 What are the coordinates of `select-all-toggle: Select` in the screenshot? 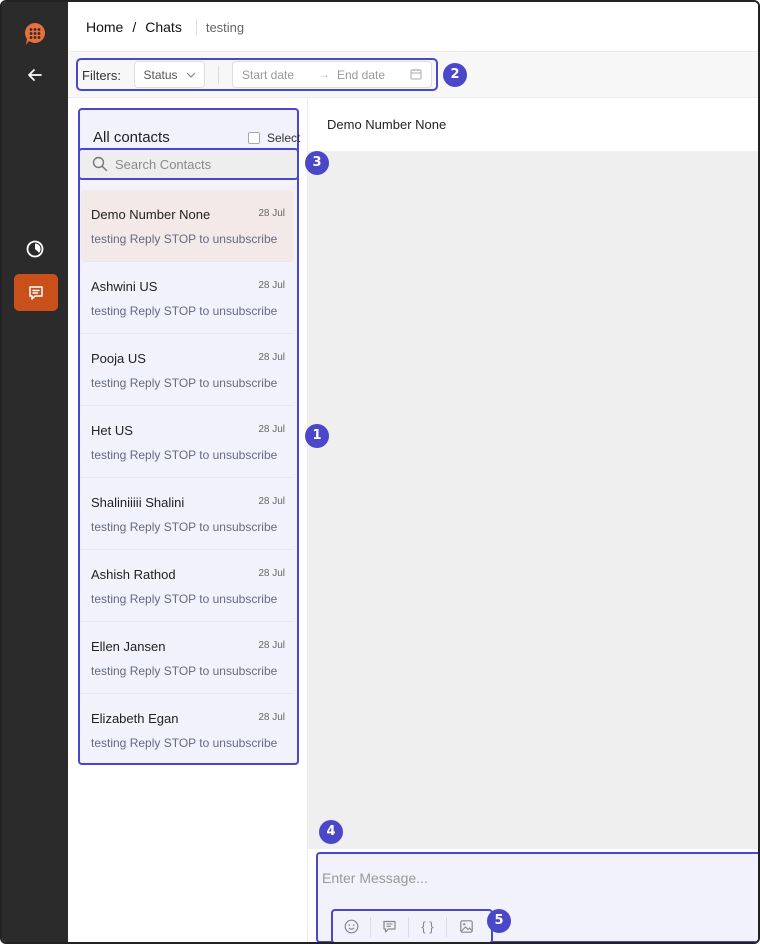 It's located at (274, 138).